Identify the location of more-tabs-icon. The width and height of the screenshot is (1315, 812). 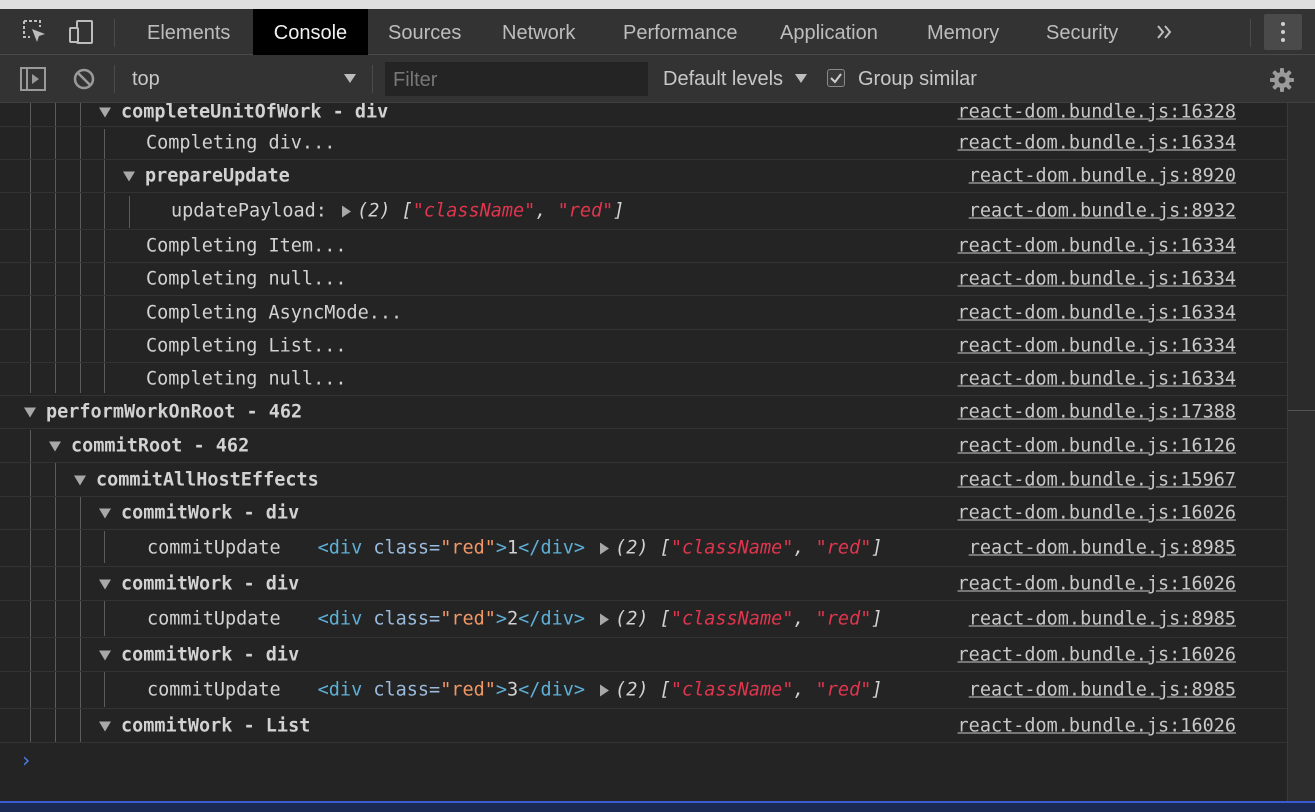
(1165, 32).